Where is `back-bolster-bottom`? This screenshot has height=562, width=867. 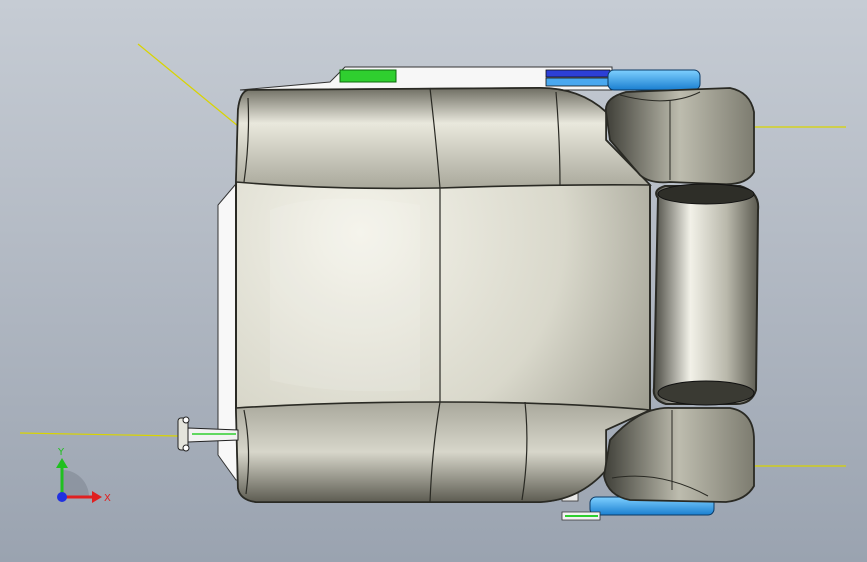
back-bolster-bottom is located at coordinates (679, 455).